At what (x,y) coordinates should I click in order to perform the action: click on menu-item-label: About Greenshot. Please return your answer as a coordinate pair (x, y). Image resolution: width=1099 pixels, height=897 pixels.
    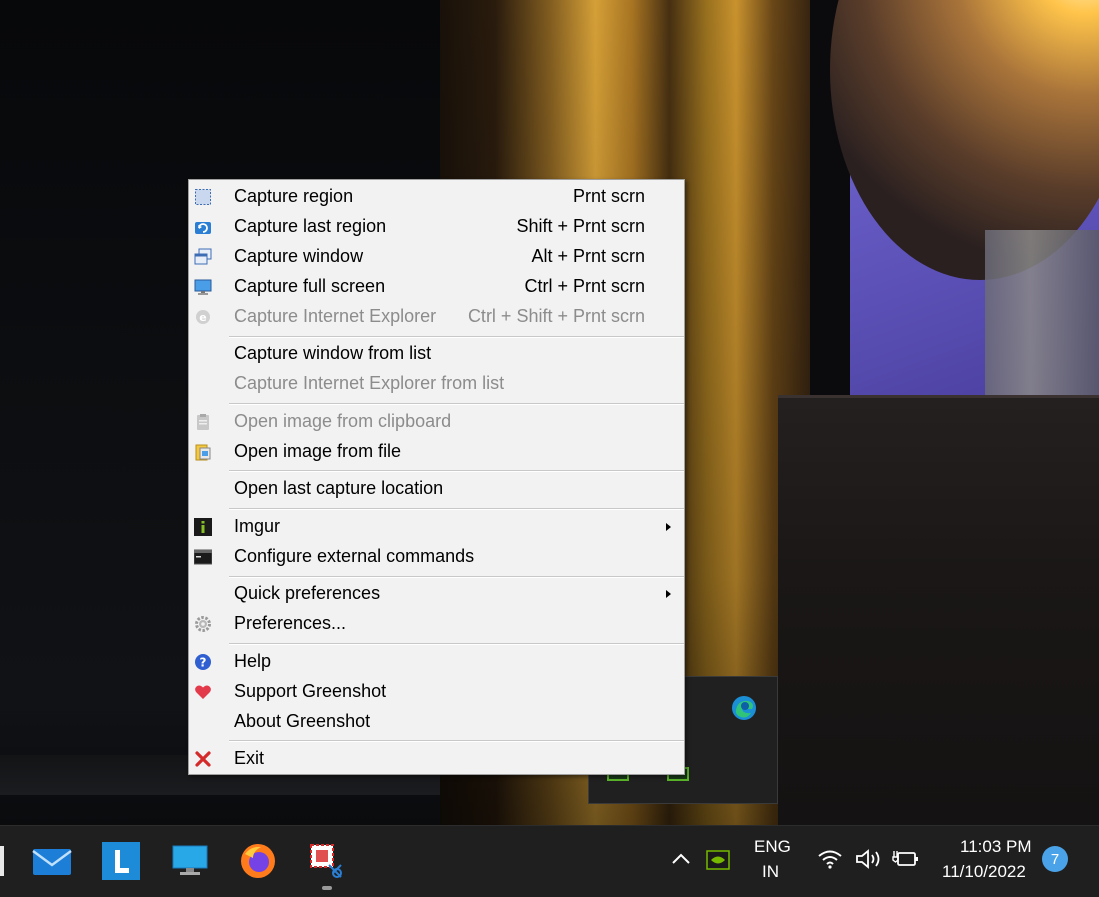
    Looking at the image, I should click on (302, 721).